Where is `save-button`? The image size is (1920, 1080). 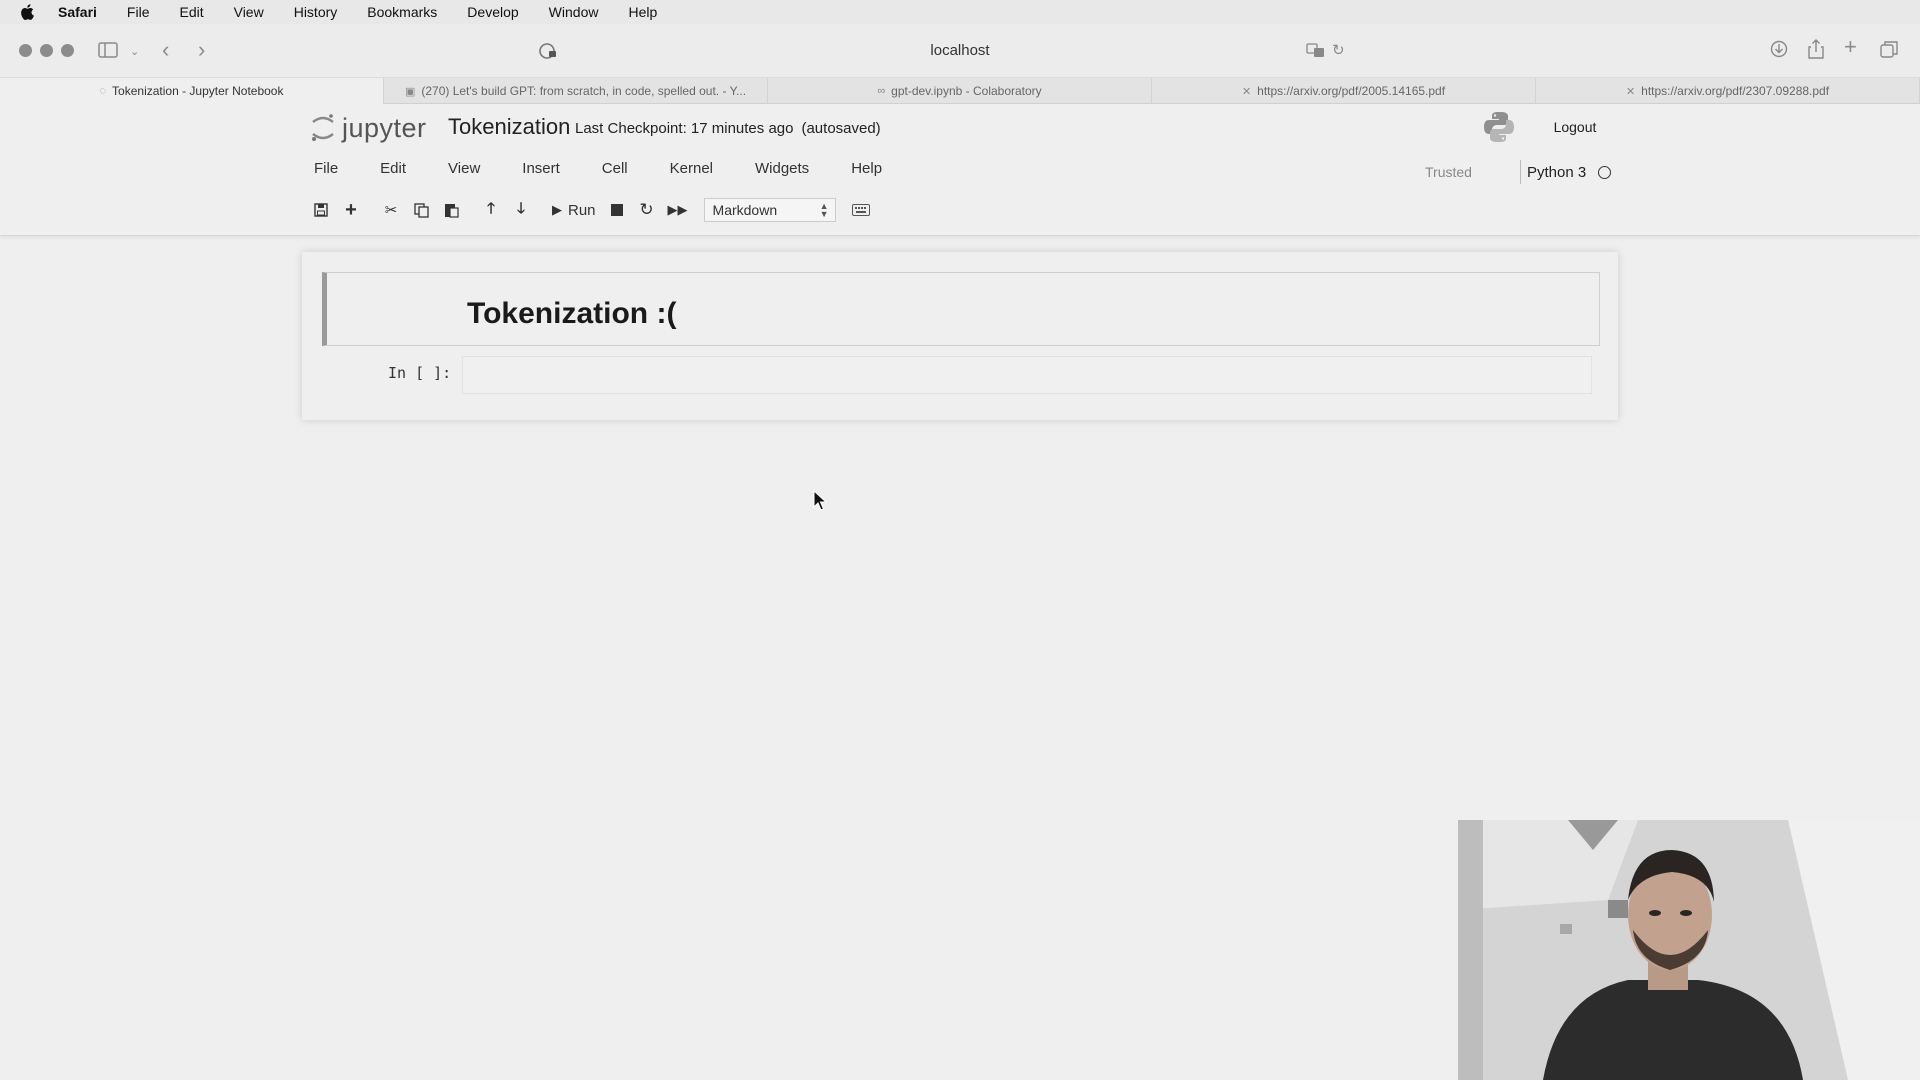 save-button is located at coordinates (321, 210).